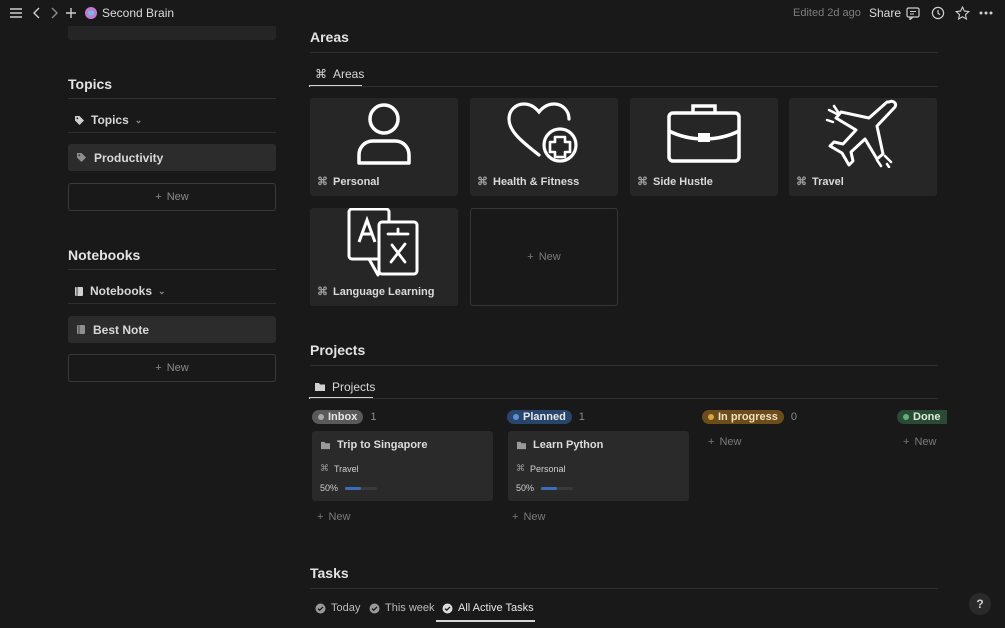 The image size is (1005, 628). I want to click on back-icon, so click(37, 13).